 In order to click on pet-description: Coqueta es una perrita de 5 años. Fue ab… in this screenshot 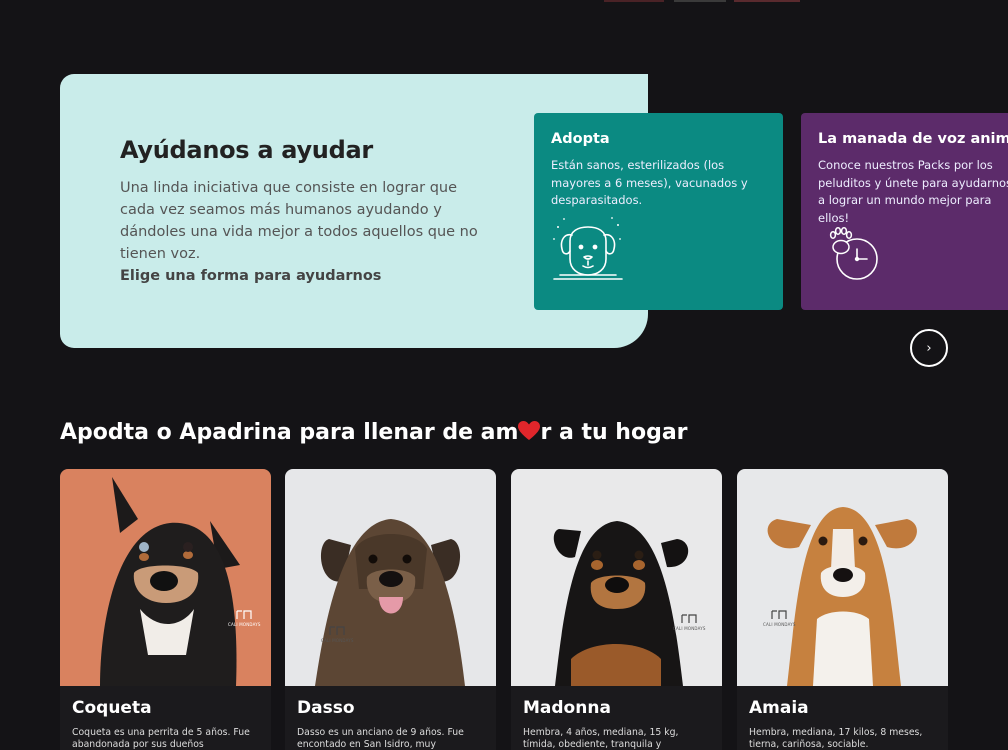, I will do `click(161, 738)`.